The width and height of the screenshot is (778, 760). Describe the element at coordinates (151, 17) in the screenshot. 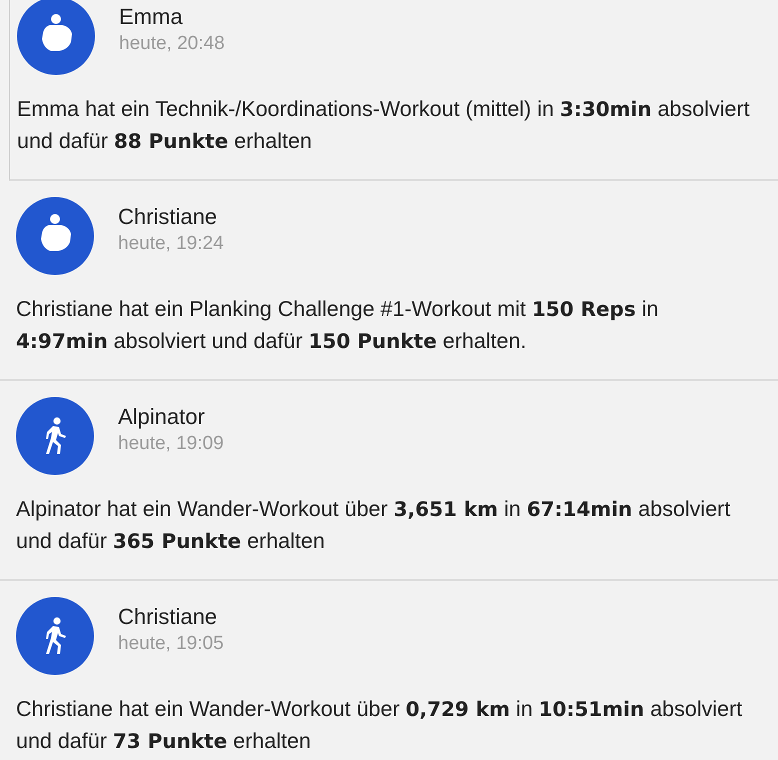

I see `user-name: Emma` at that location.